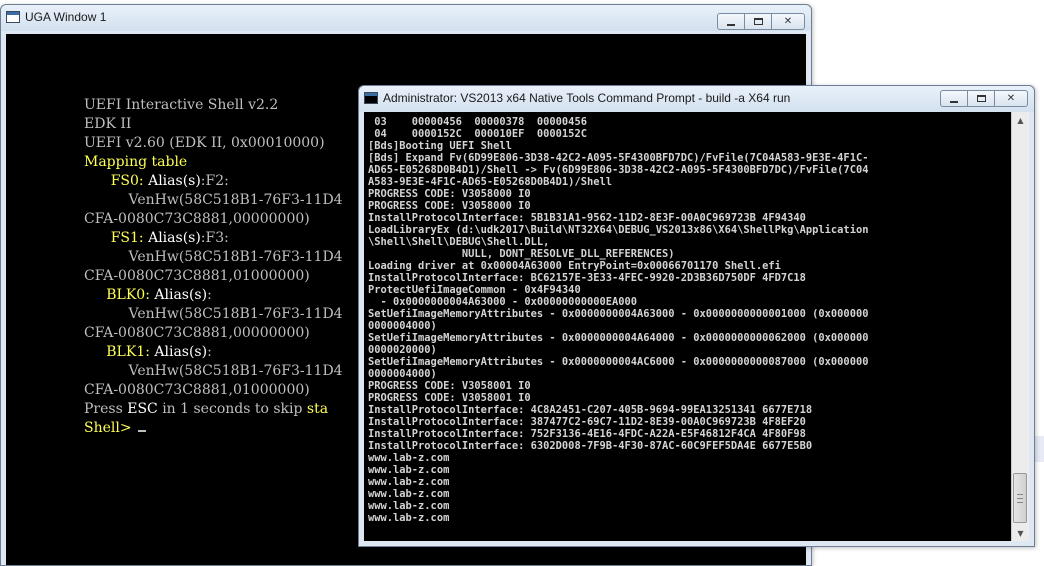  Describe the element at coordinates (213, 409) in the screenshot. I see `uefi-line: Press ESC in 1 seconds to skip sta` at that location.